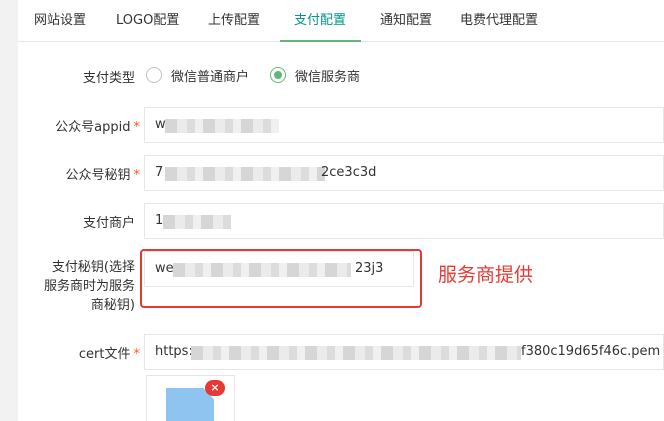  I want to click on cert-file-label: cert文件 *, so click(90, 352).